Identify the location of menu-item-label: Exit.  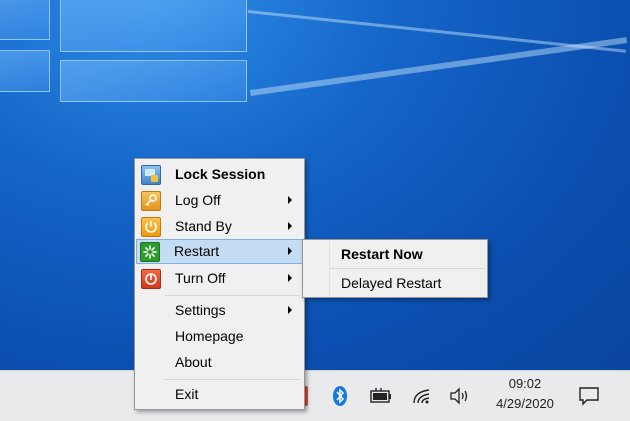
(187, 394).